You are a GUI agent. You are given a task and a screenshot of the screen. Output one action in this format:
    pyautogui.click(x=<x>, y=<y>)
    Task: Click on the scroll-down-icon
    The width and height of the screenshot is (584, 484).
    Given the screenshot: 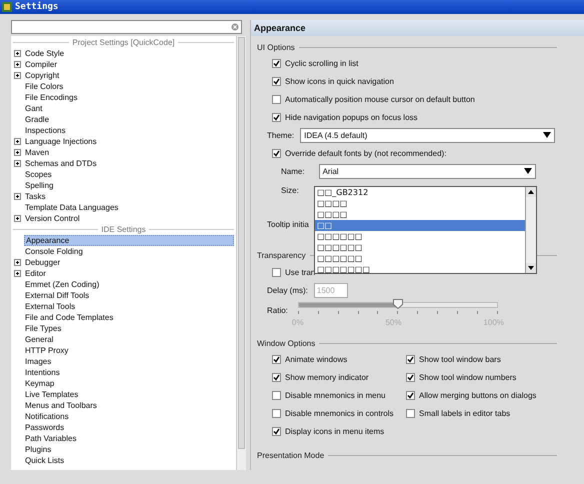 What is the action you would take?
    pyautogui.click(x=531, y=268)
    